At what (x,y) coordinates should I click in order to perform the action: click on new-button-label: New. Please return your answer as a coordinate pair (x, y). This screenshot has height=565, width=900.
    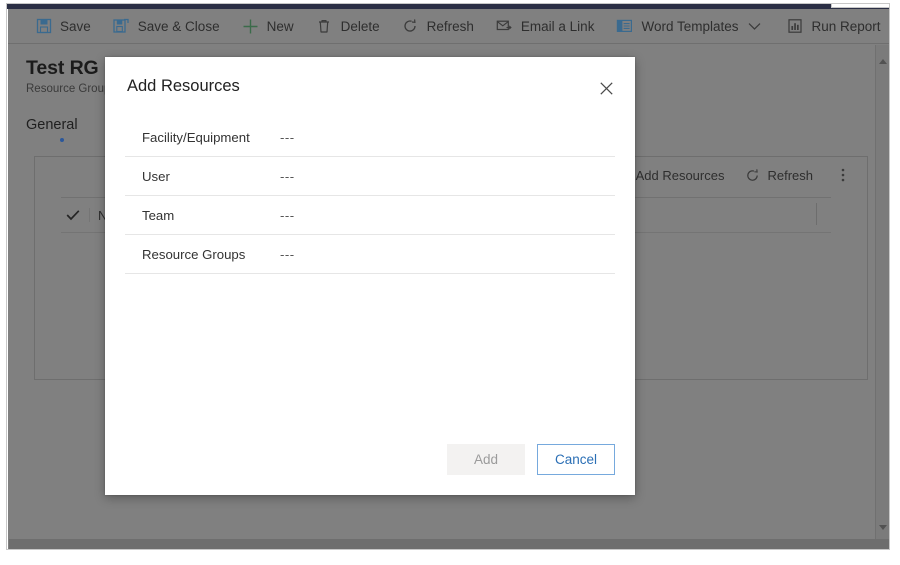
    Looking at the image, I should click on (280, 26).